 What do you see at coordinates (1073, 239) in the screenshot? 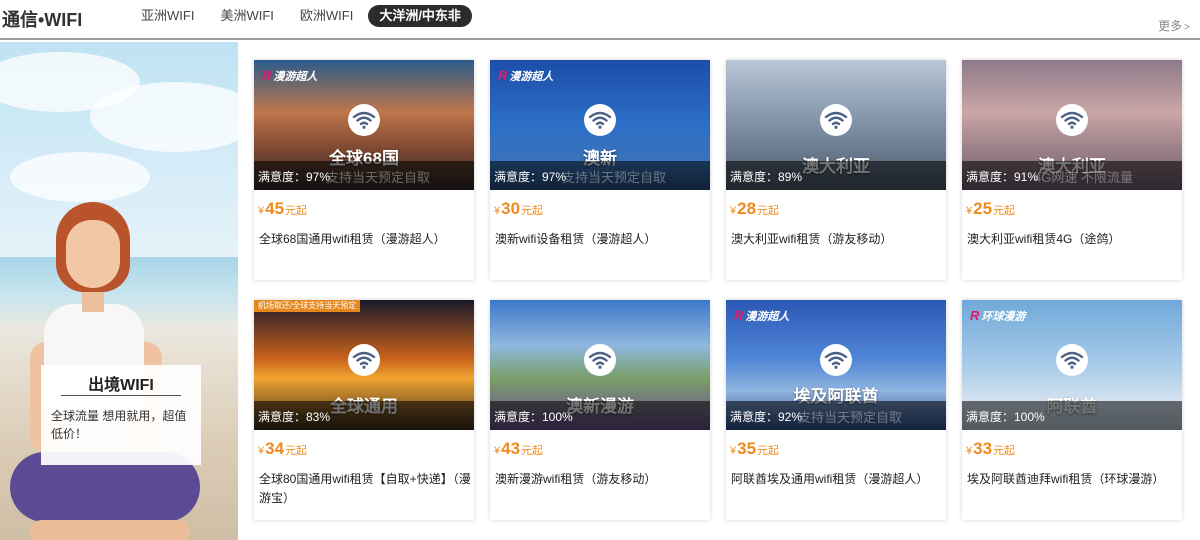
I see `product-name: 澳大利亚wifi租赁4G（途鸽）` at bounding box center [1073, 239].